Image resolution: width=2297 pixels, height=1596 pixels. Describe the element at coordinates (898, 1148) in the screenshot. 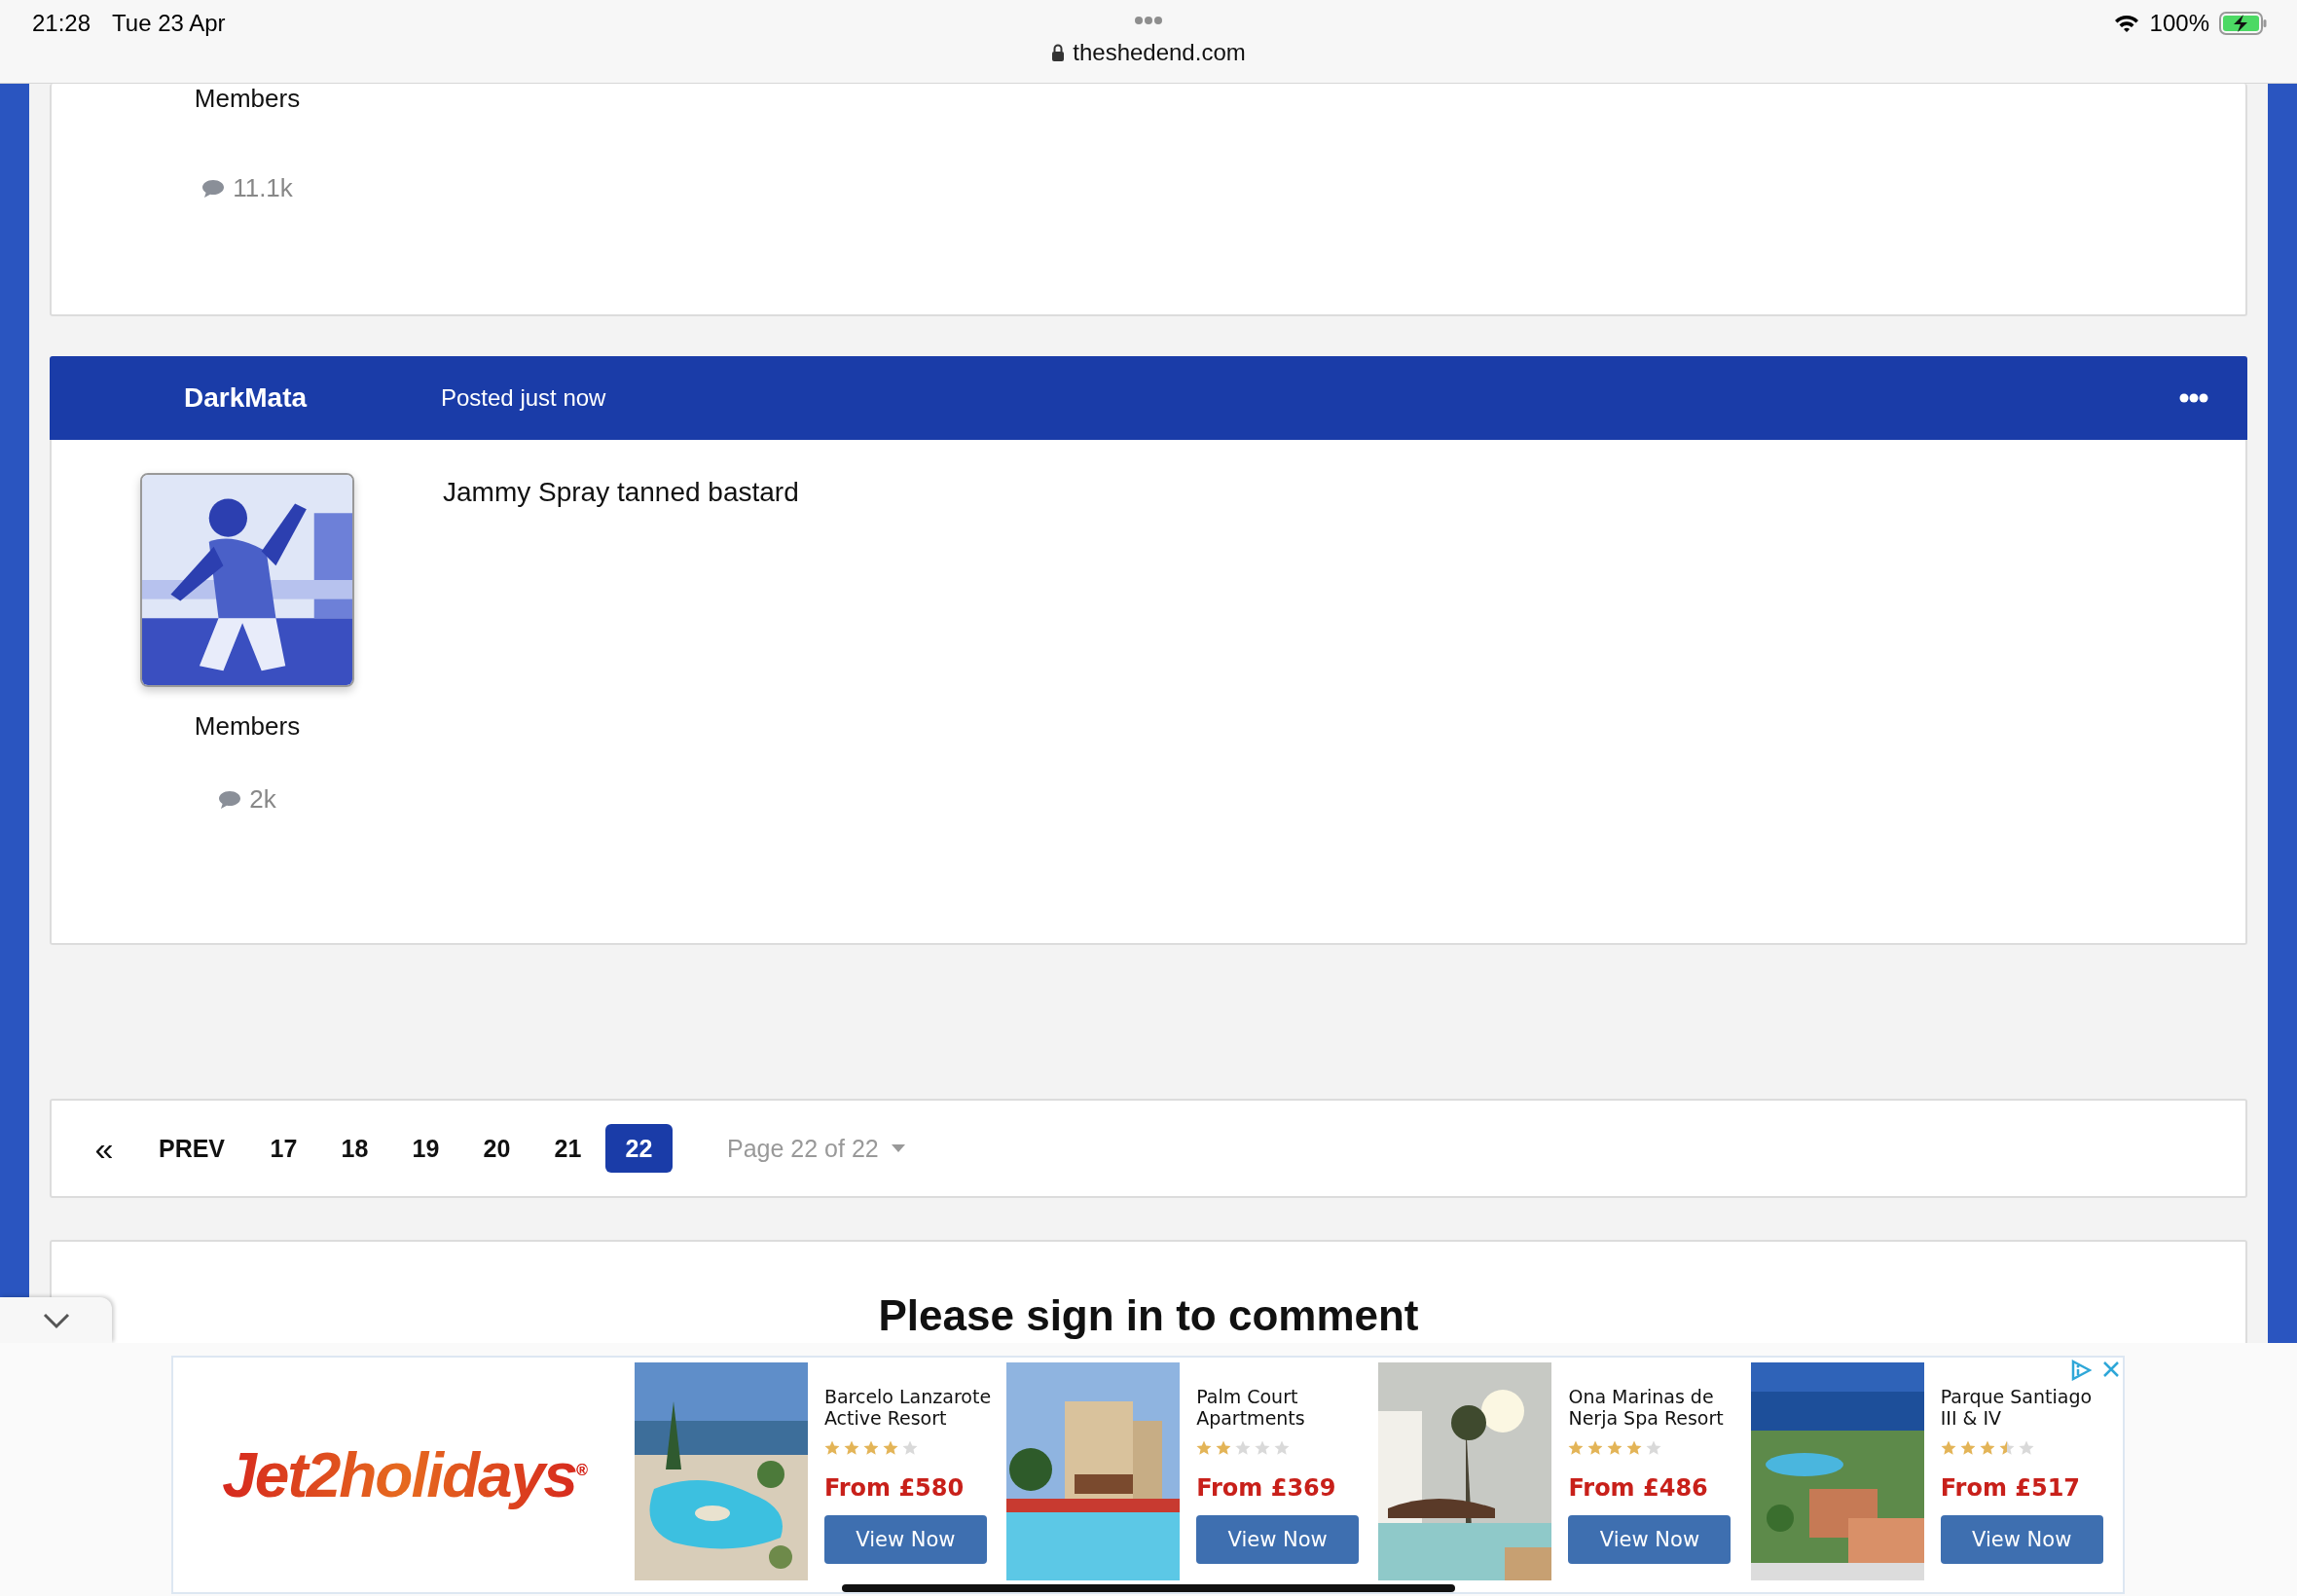

I see `caret-icon` at that location.